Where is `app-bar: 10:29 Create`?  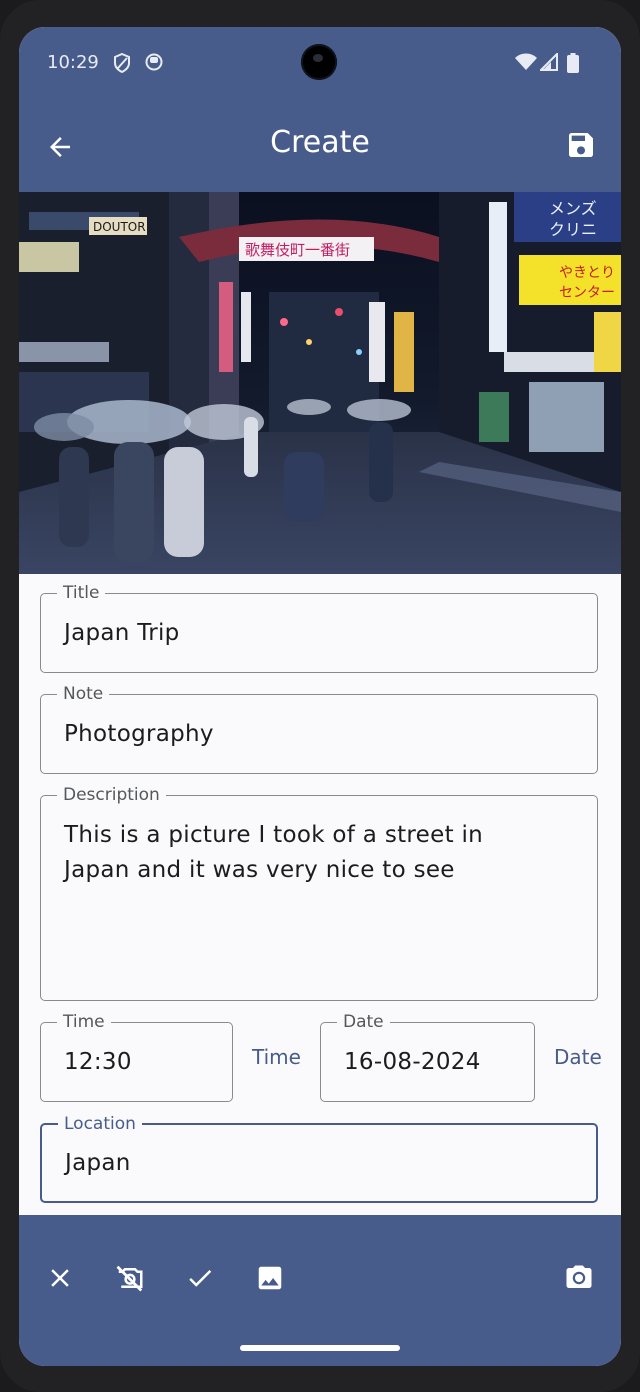
app-bar: 10:29 Create is located at coordinates (320, 109).